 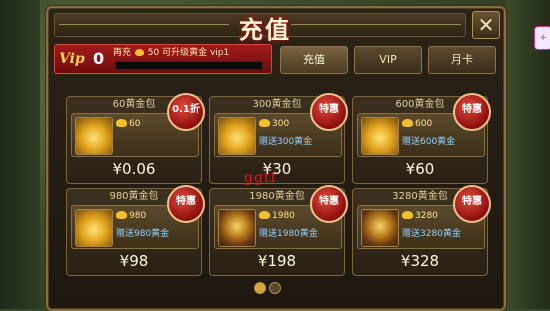 I want to click on side-menu-badge: +, so click(x=542, y=38).